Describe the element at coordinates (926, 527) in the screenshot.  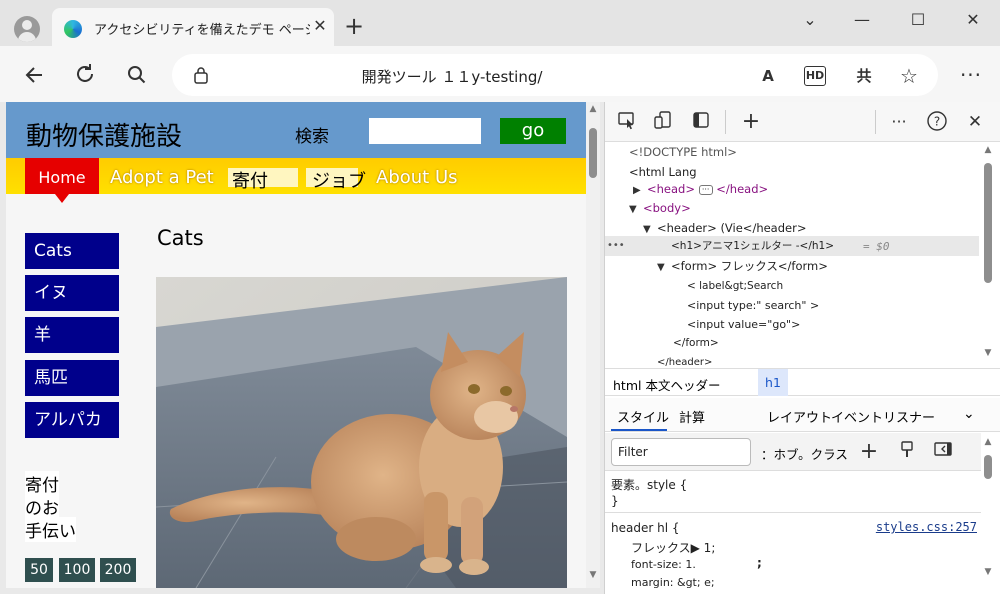
I see `rule-source-link: styles.css:257` at that location.